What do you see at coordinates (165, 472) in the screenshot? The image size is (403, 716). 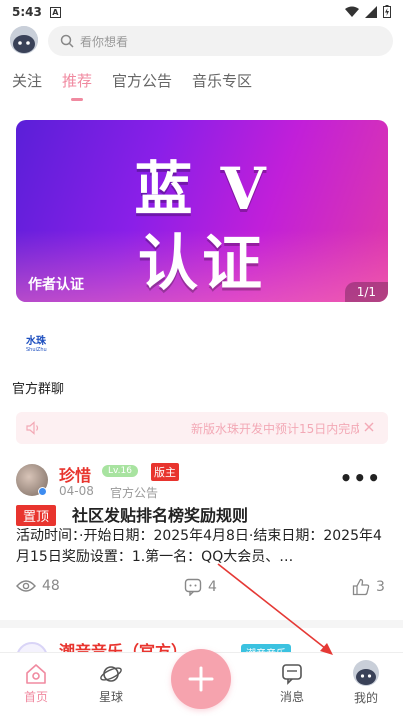 I see `role-badge: 版主` at bounding box center [165, 472].